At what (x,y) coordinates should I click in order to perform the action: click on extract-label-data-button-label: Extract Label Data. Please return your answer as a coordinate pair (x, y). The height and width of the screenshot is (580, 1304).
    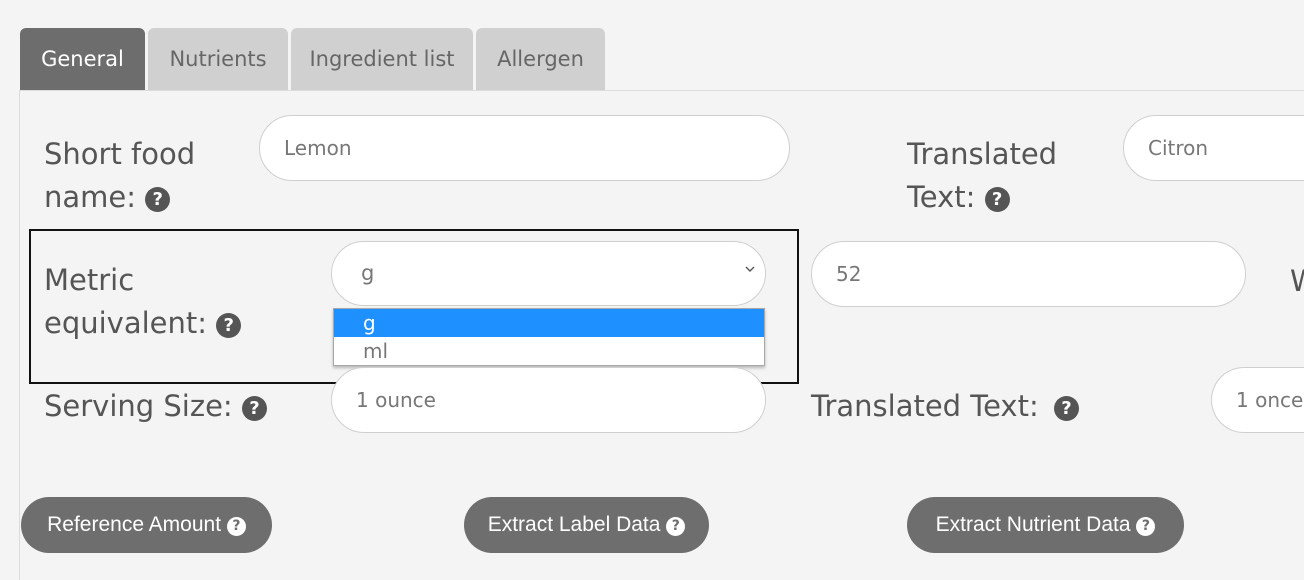
    Looking at the image, I should click on (574, 524).